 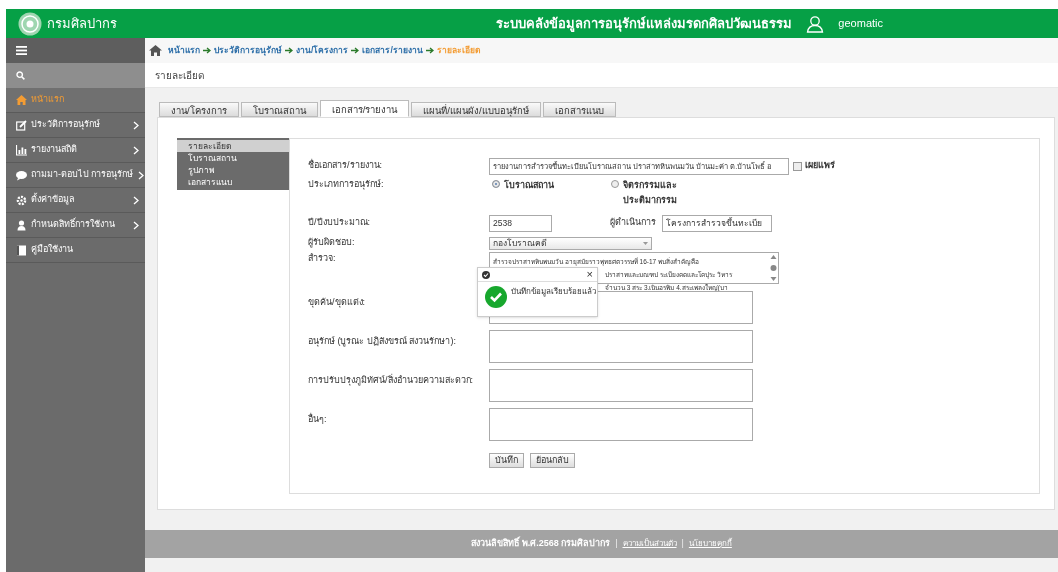 What do you see at coordinates (322, 258) in the screenshot?
I see `field-label: สำรวจ:` at bounding box center [322, 258].